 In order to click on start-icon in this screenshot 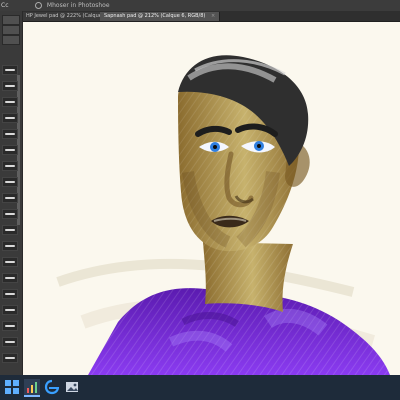, I will do `click(12, 387)`.